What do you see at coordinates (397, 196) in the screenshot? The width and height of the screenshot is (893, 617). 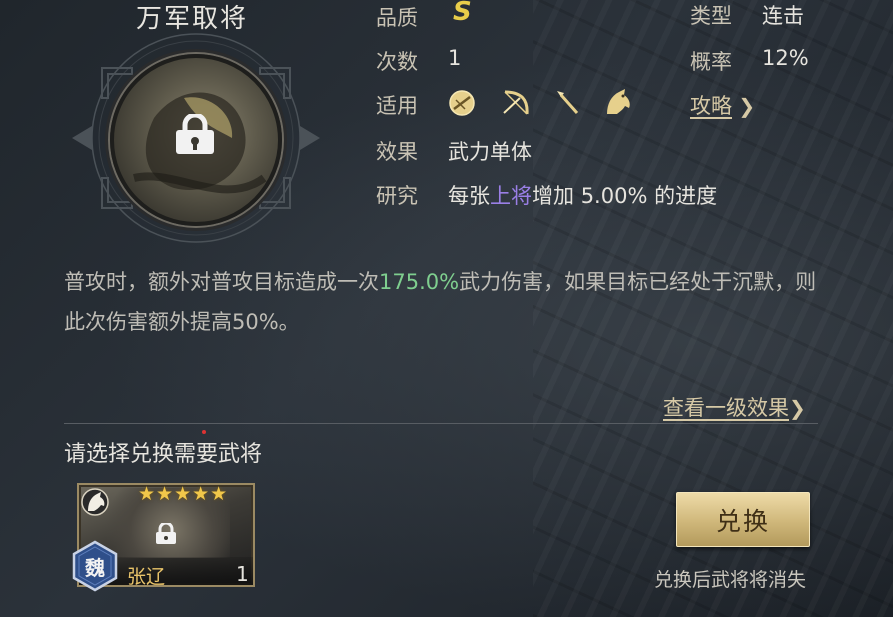 I see `research-label: 研究` at bounding box center [397, 196].